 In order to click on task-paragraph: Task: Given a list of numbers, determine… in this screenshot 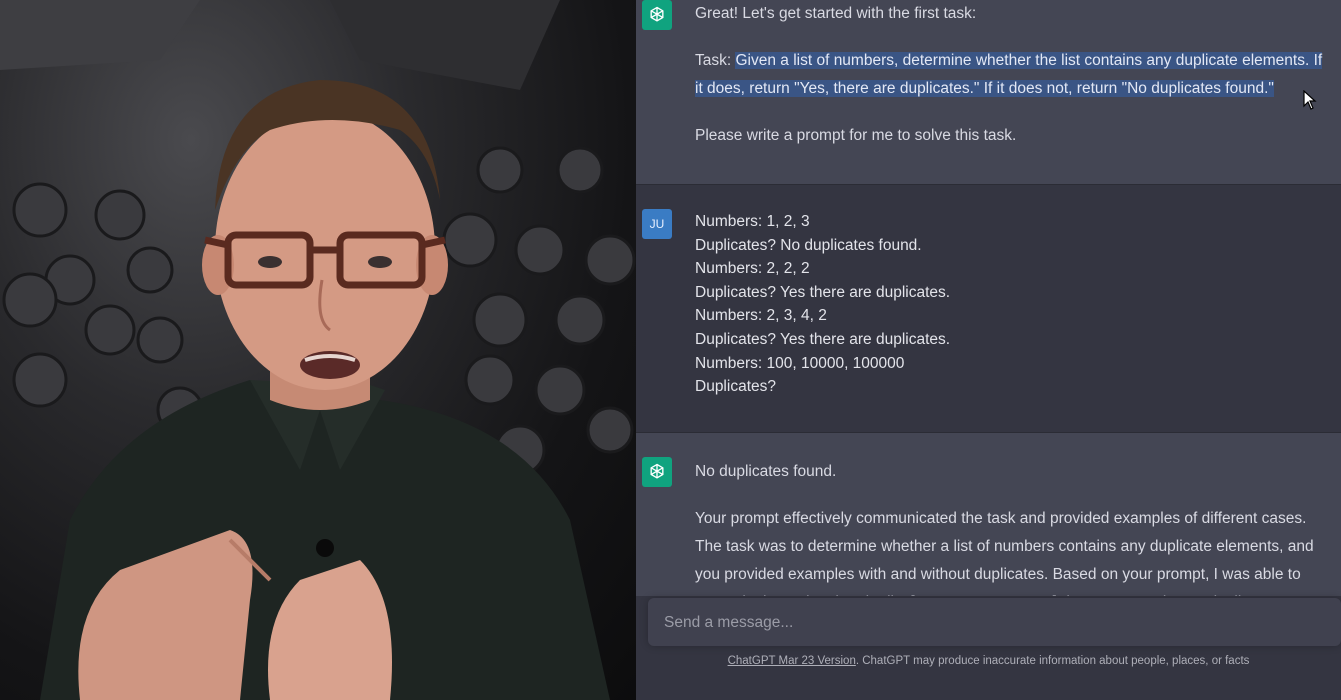, I will do `click(1011, 75)`.